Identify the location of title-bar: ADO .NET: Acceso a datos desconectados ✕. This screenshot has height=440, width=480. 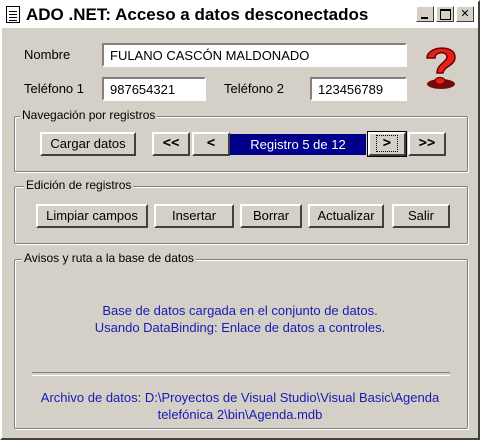
(240, 15).